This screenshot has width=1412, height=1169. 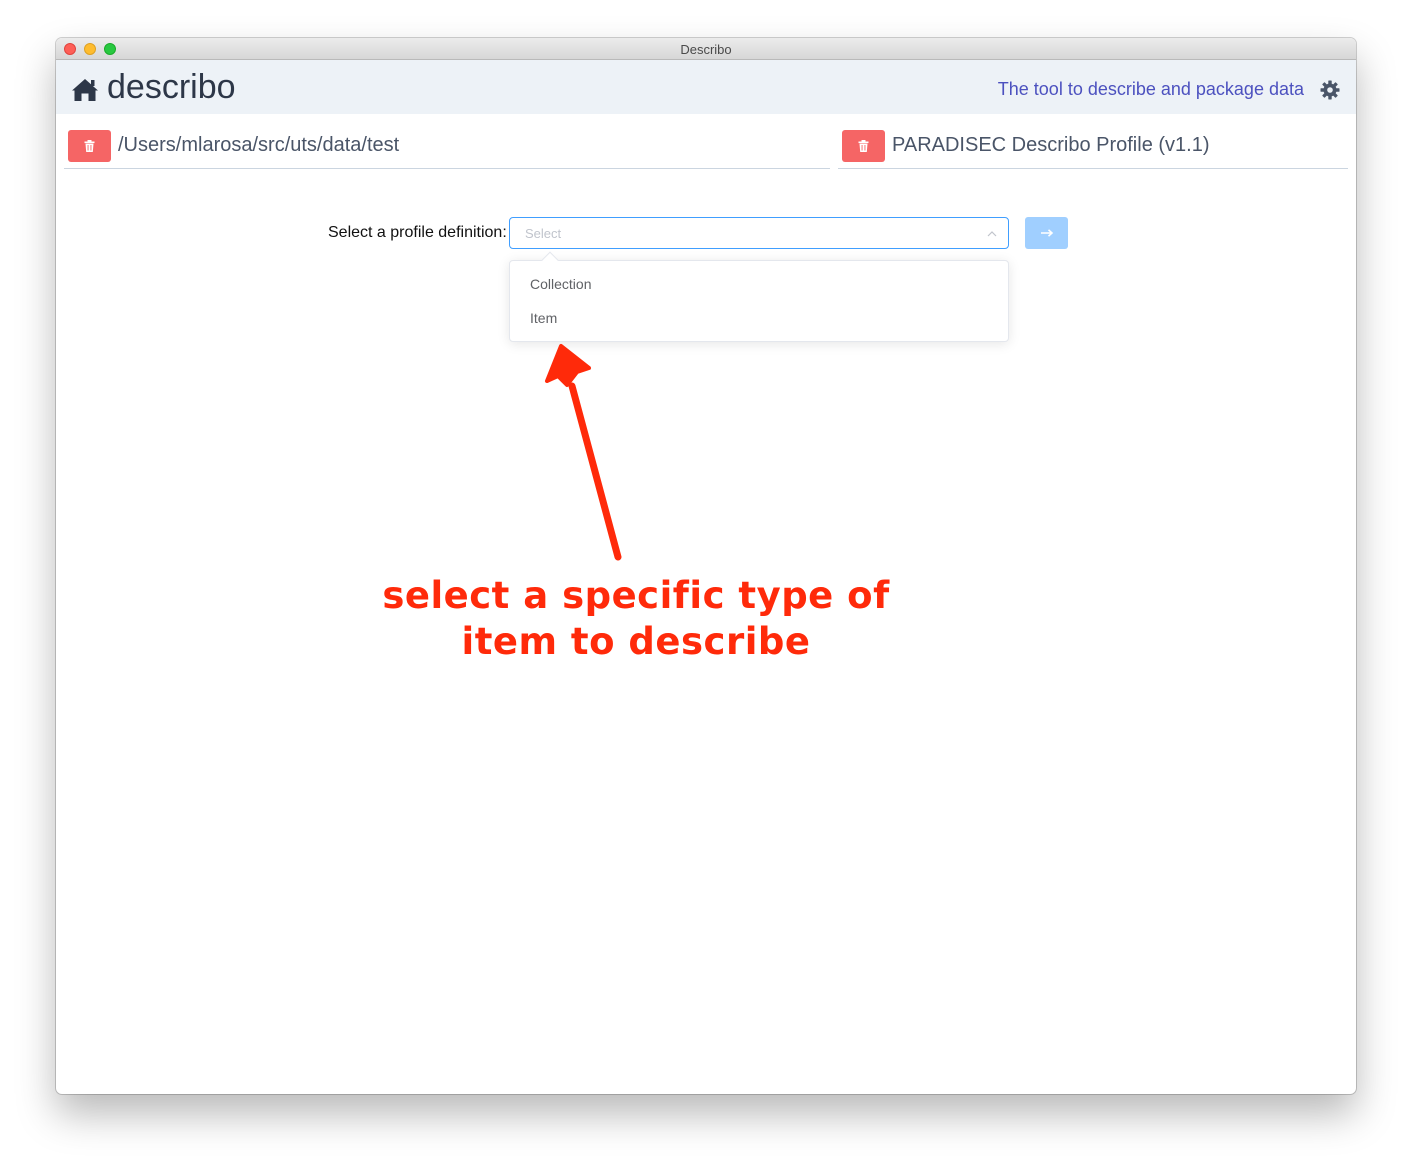 I want to click on title-bar: Describo, so click(x=706, y=49).